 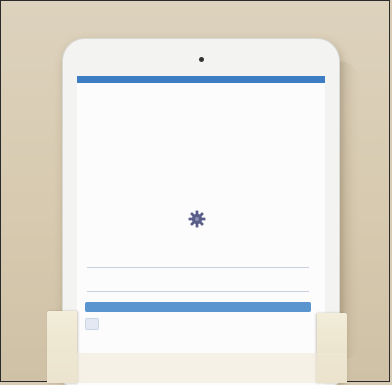 What do you see at coordinates (197, 368) in the screenshot?
I see `stand-front-panel` at bounding box center [197, 368].